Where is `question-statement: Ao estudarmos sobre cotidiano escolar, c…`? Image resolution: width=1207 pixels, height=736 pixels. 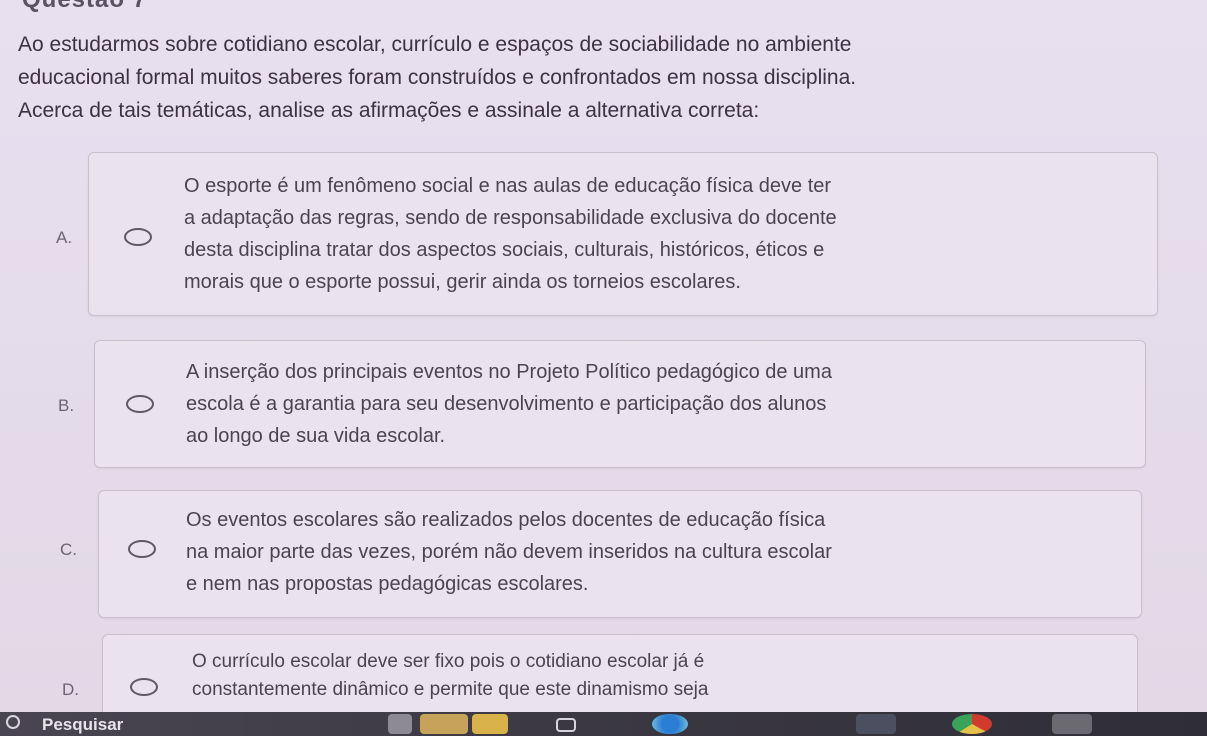
question-statement: Ao estudarmos sobre cotidiano escolar, c… is located at coordinates (608, 77).